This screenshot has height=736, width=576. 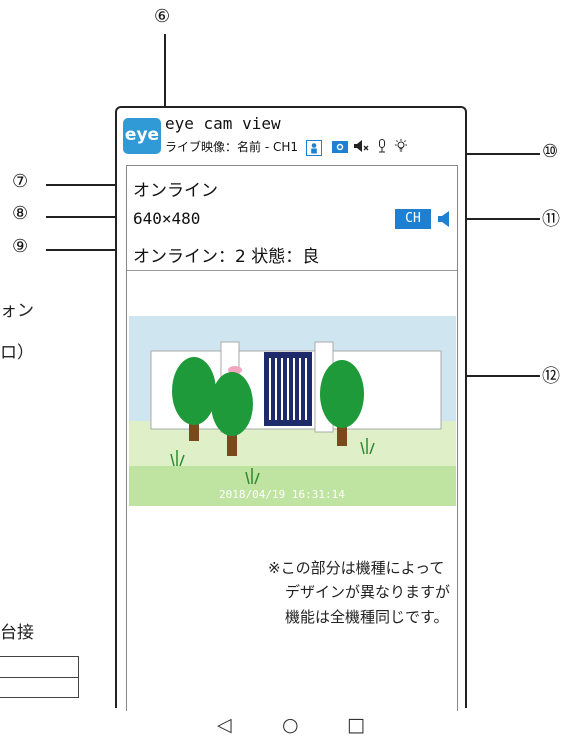 I want to click on note-line-1: ※この部分は機種によって, so click(x=356, y=568).